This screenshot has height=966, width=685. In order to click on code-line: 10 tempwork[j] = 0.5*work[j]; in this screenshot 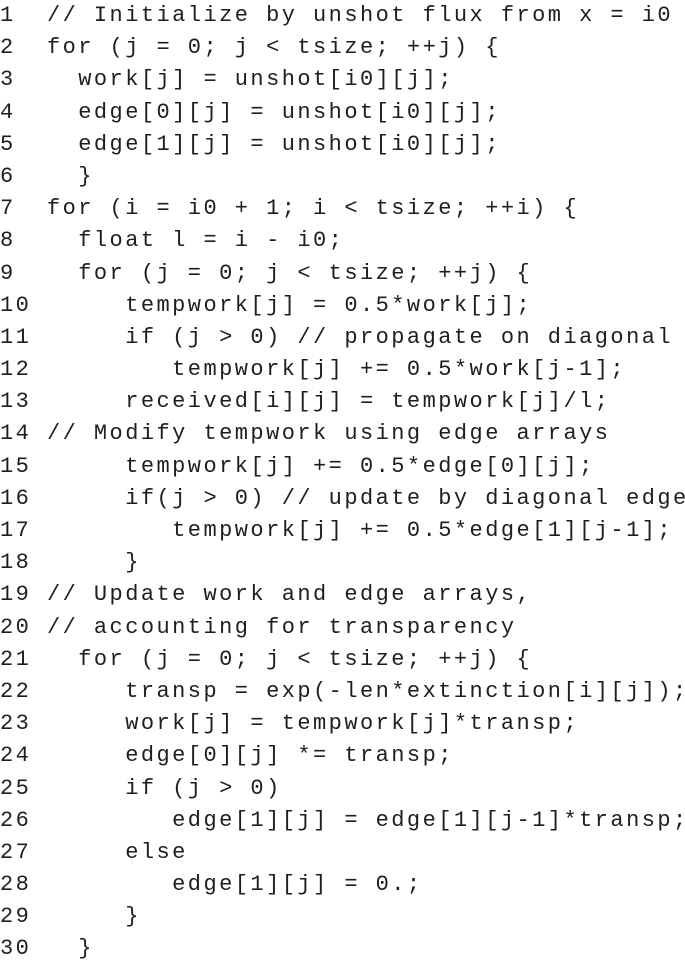, I will do `click(342, 306)`.